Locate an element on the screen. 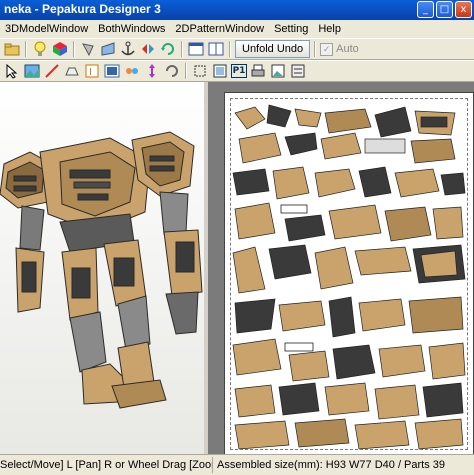 The height and width of the screenshot is (475, 474). title-bar: neka - Pepakura Designer 3 _ □ x is located at coordinates (237, 10).